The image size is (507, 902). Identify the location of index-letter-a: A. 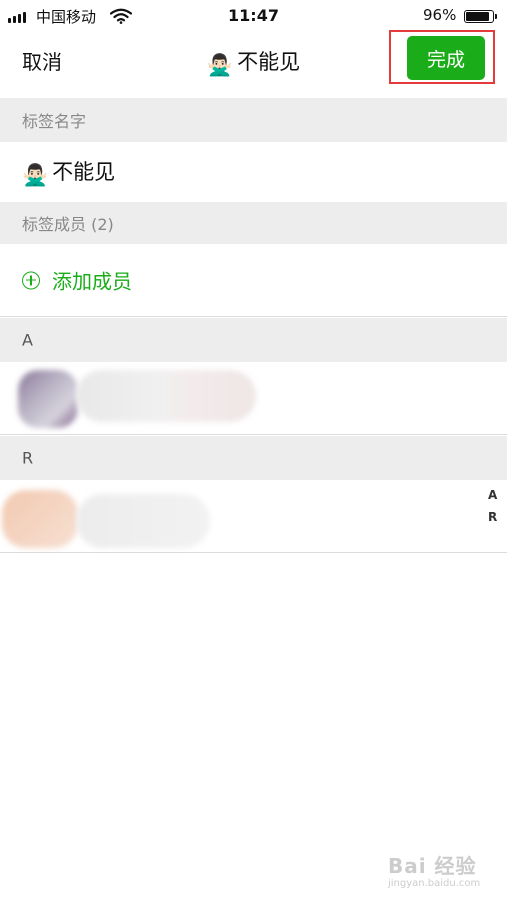
(492, 495).